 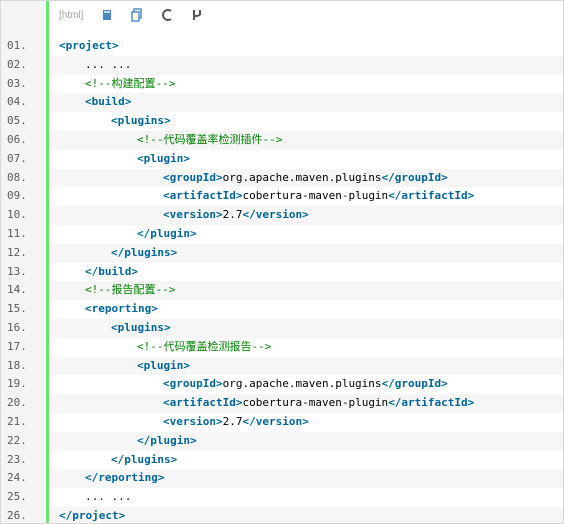 I want to click on line-number: 16., so click(x=17, y=327).